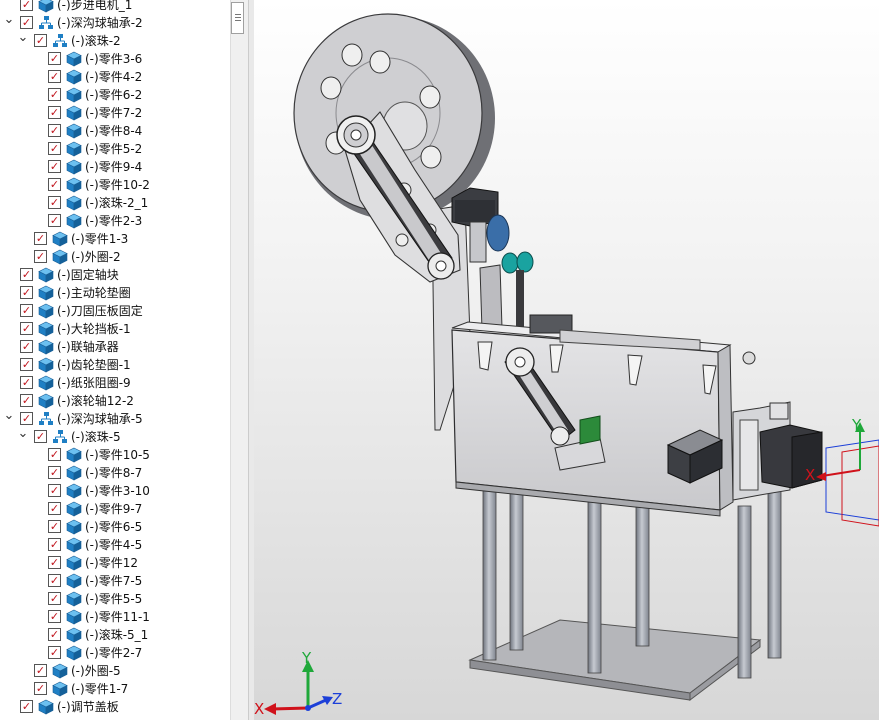 This screenshot has height=720, width=879. I want to click on tree-item: ⌄ ✓ (-)深沟球轴承-2, so click(115, 21).